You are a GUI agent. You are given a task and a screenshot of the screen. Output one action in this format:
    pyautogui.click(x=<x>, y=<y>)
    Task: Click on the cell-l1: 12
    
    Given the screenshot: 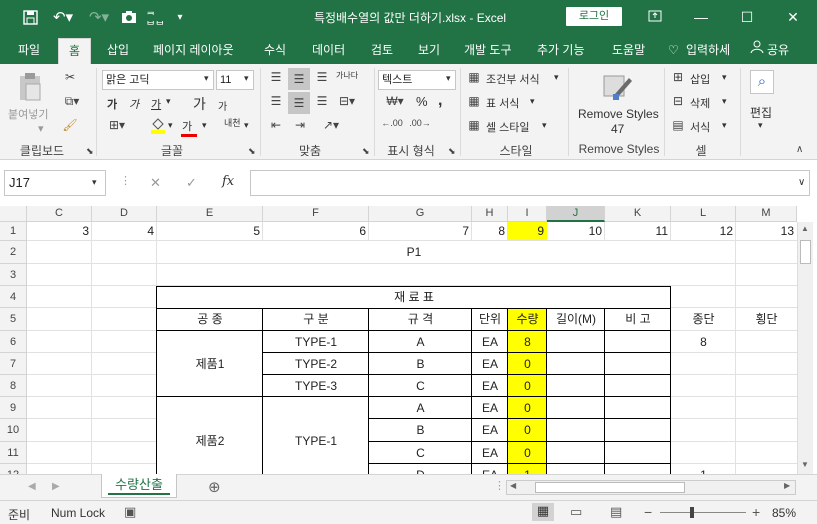 What is the action you would take?
    pyautogui.click(x=703, y=231)
    